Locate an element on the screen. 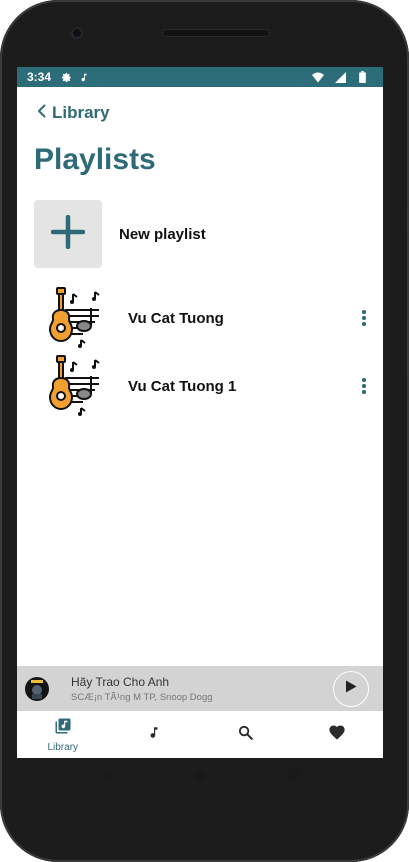 The image size is (409, 862). nav-tab-search is located at coordinates (246, 734).